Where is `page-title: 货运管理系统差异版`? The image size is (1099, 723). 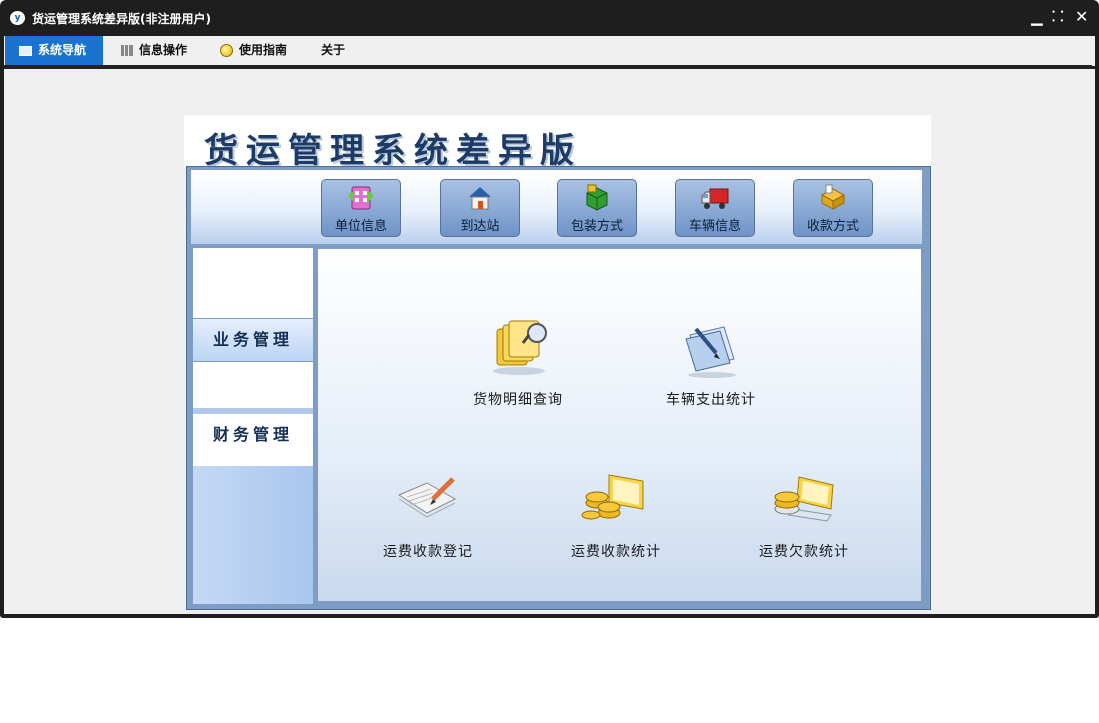
page-title: 货运管理系统差异版 is located at coordinates (393, 151).